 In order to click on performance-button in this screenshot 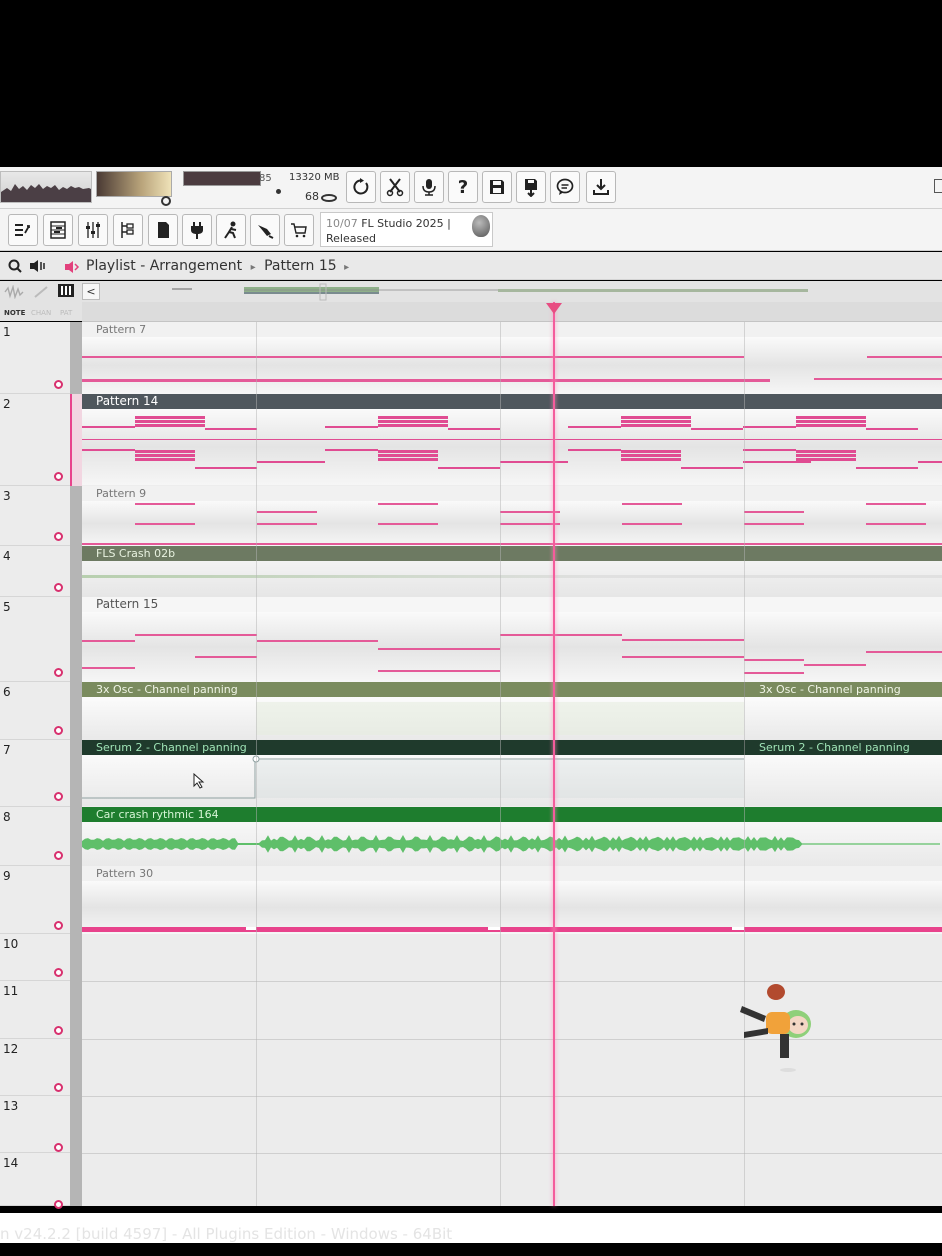, I will do `click(231, 230)`.